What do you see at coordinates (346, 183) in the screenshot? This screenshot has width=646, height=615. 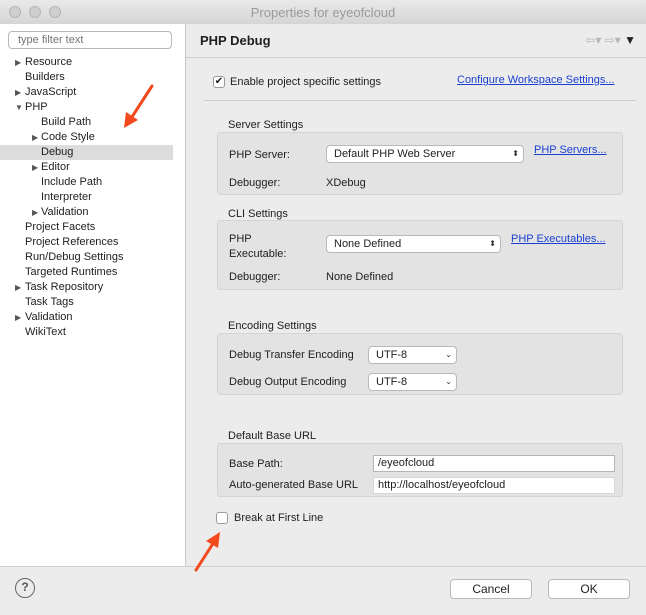 I see `server-debugger-value: XDebug` at bounding box center [346, 183].